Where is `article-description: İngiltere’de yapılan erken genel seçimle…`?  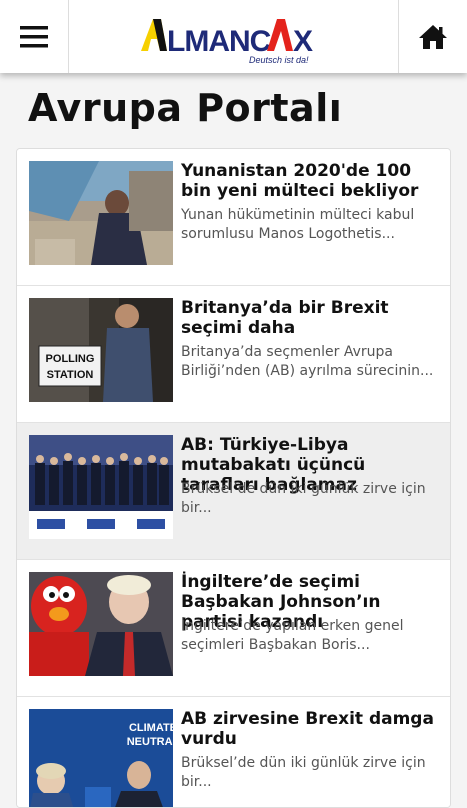
article-description: İngiltere’de yapılan erken genel seçimle… is located at coordinates (292, 635).